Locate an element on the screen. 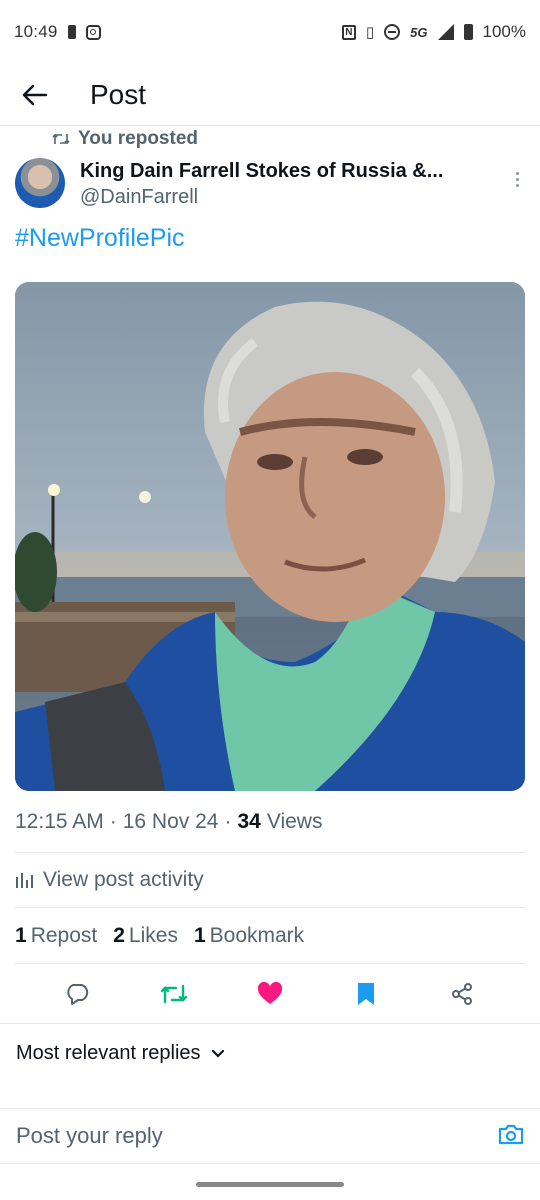  bookmarks-label: Bookmark is located at coordinates (257, 935).